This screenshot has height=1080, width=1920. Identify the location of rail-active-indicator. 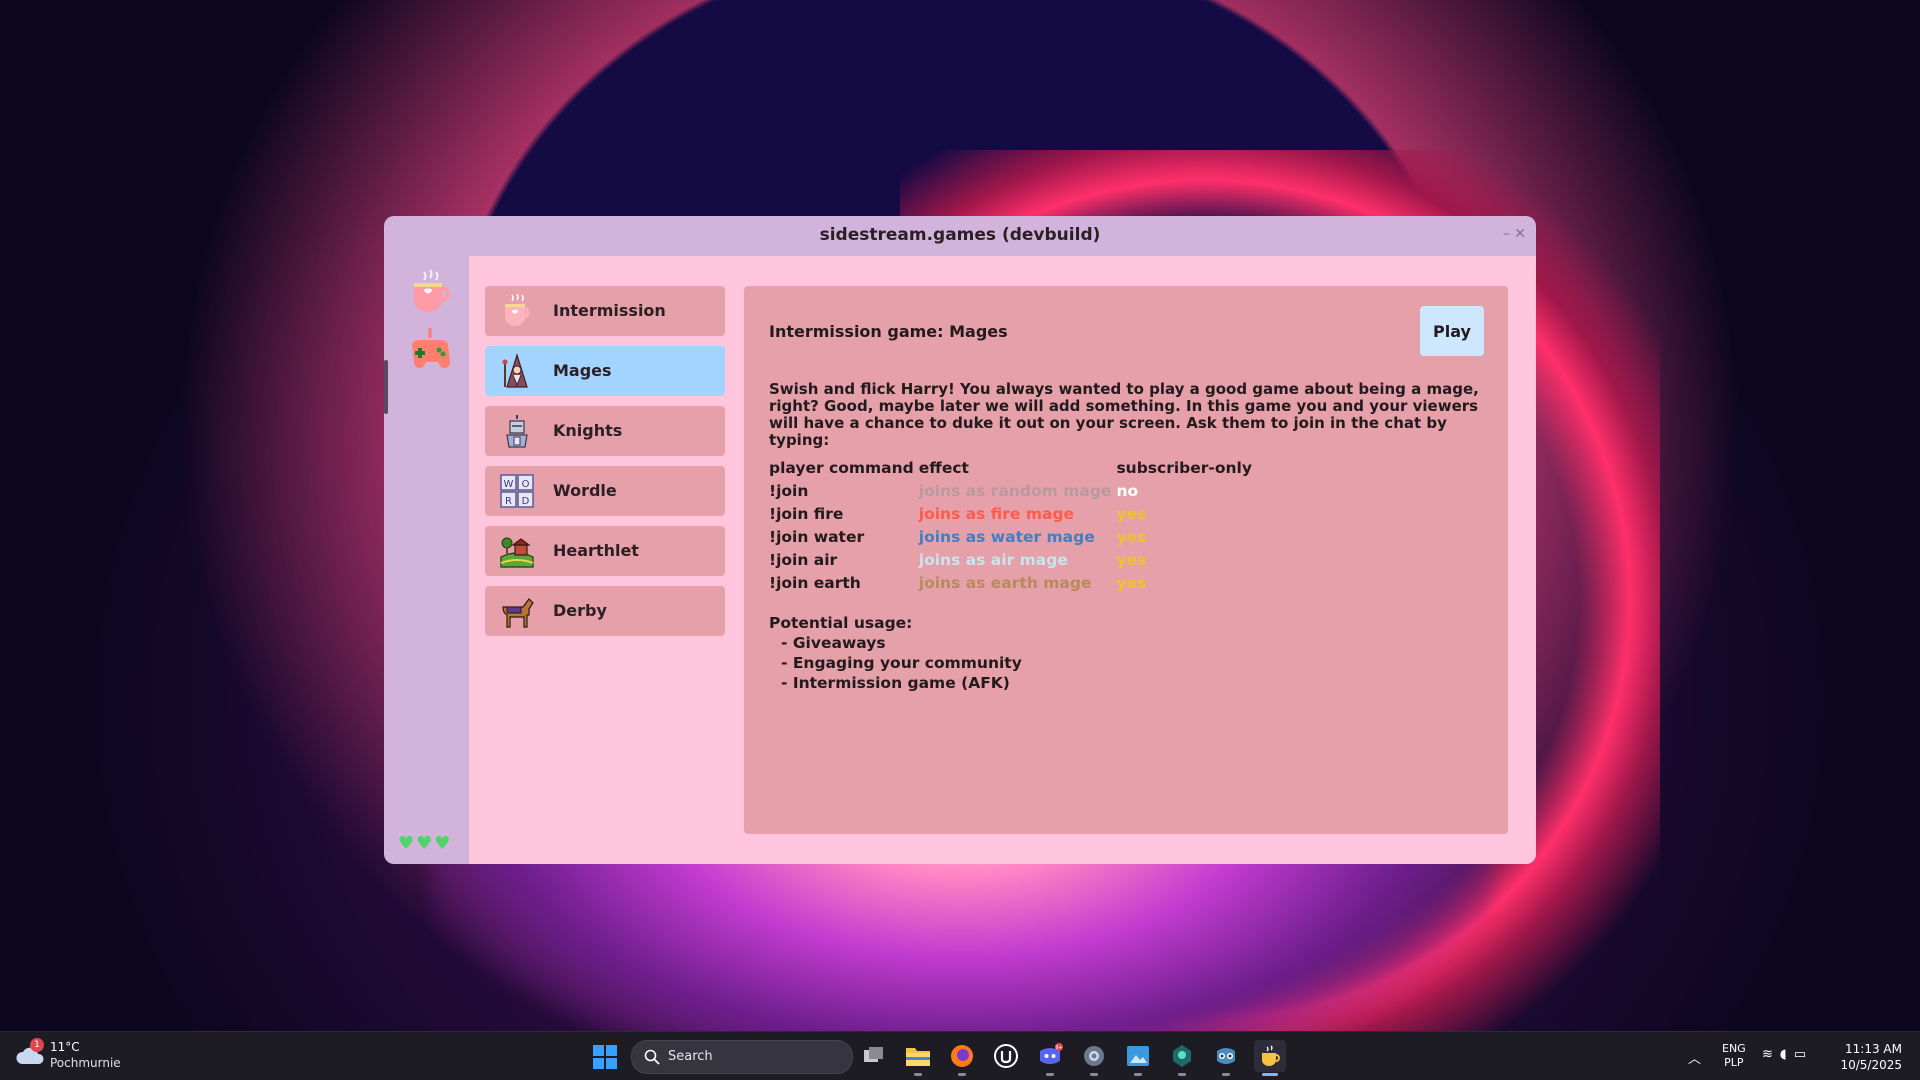
(386, 387).